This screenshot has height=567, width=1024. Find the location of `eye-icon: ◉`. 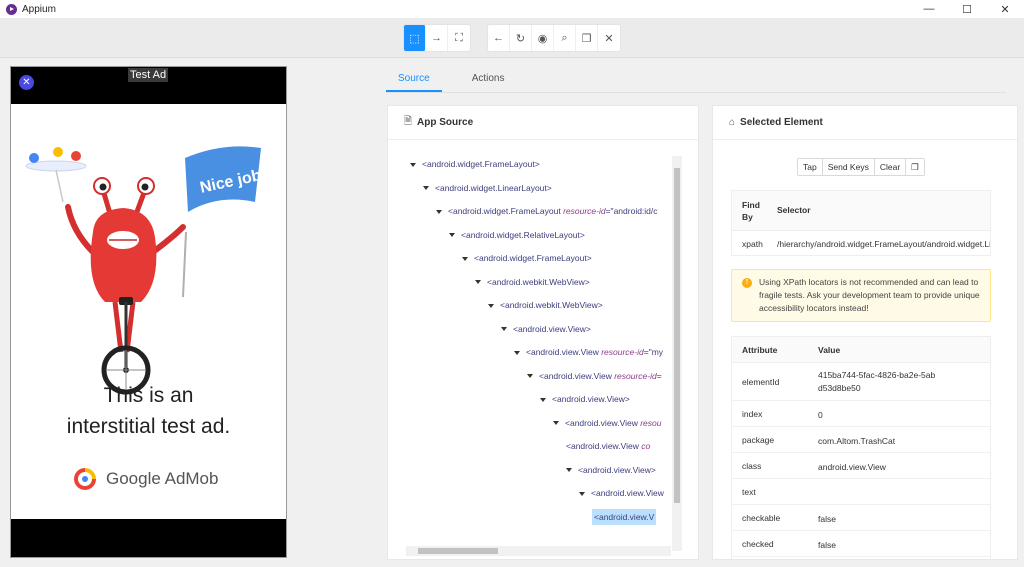

eye-icon: ◉ is located at coordinates (542, 38).